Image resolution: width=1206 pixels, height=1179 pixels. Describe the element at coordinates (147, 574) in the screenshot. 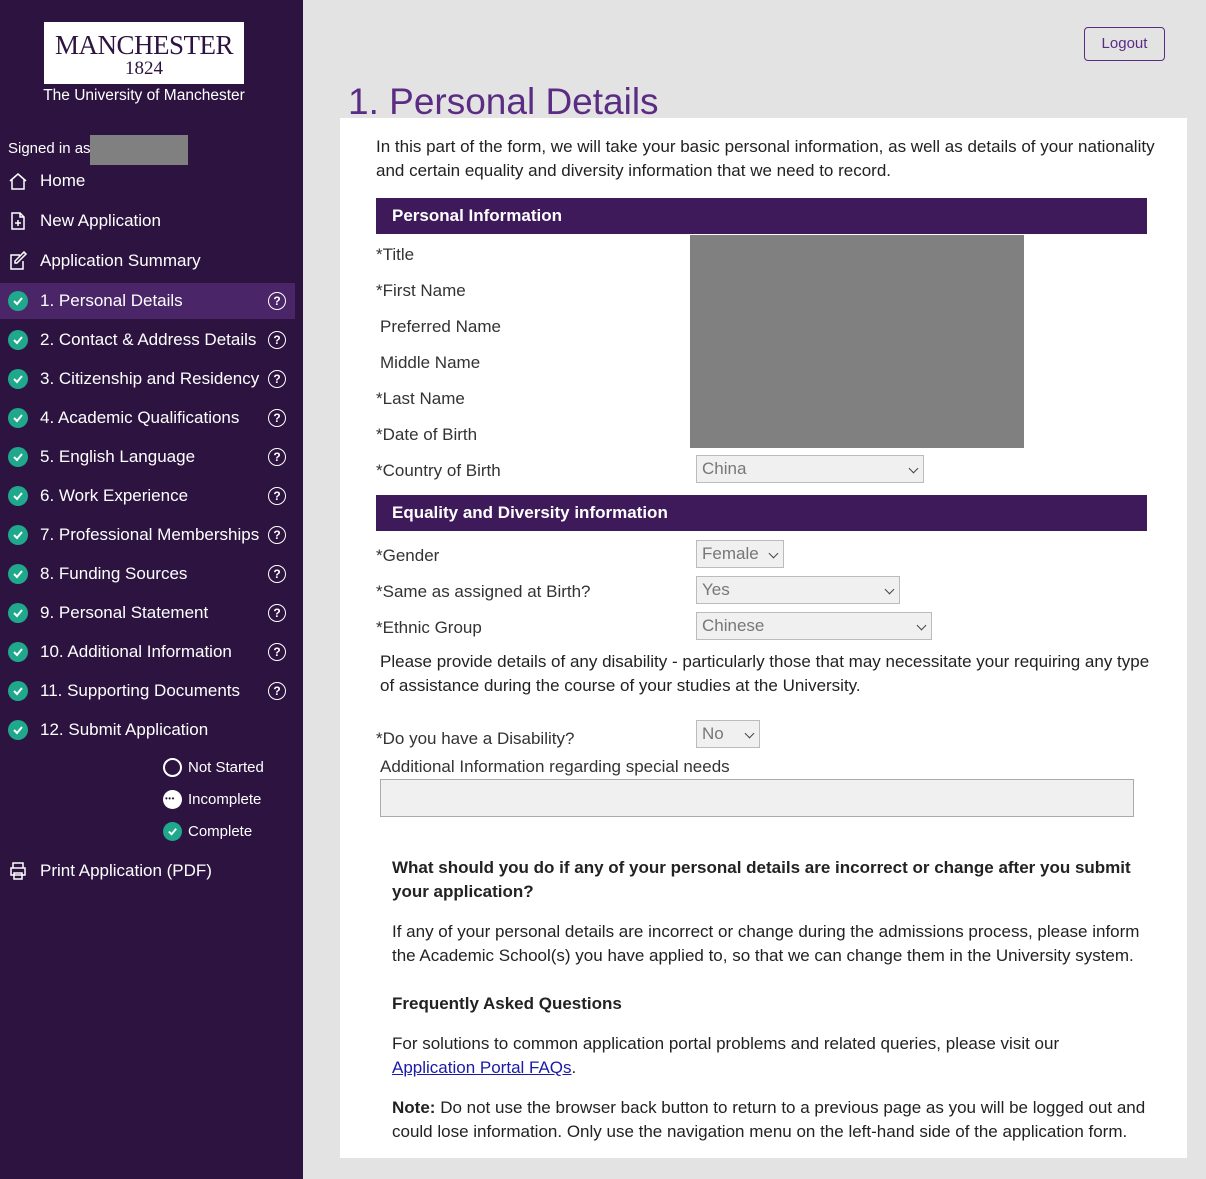

I see `step-funding-sources: 8. Funding Sources ?` at that location.